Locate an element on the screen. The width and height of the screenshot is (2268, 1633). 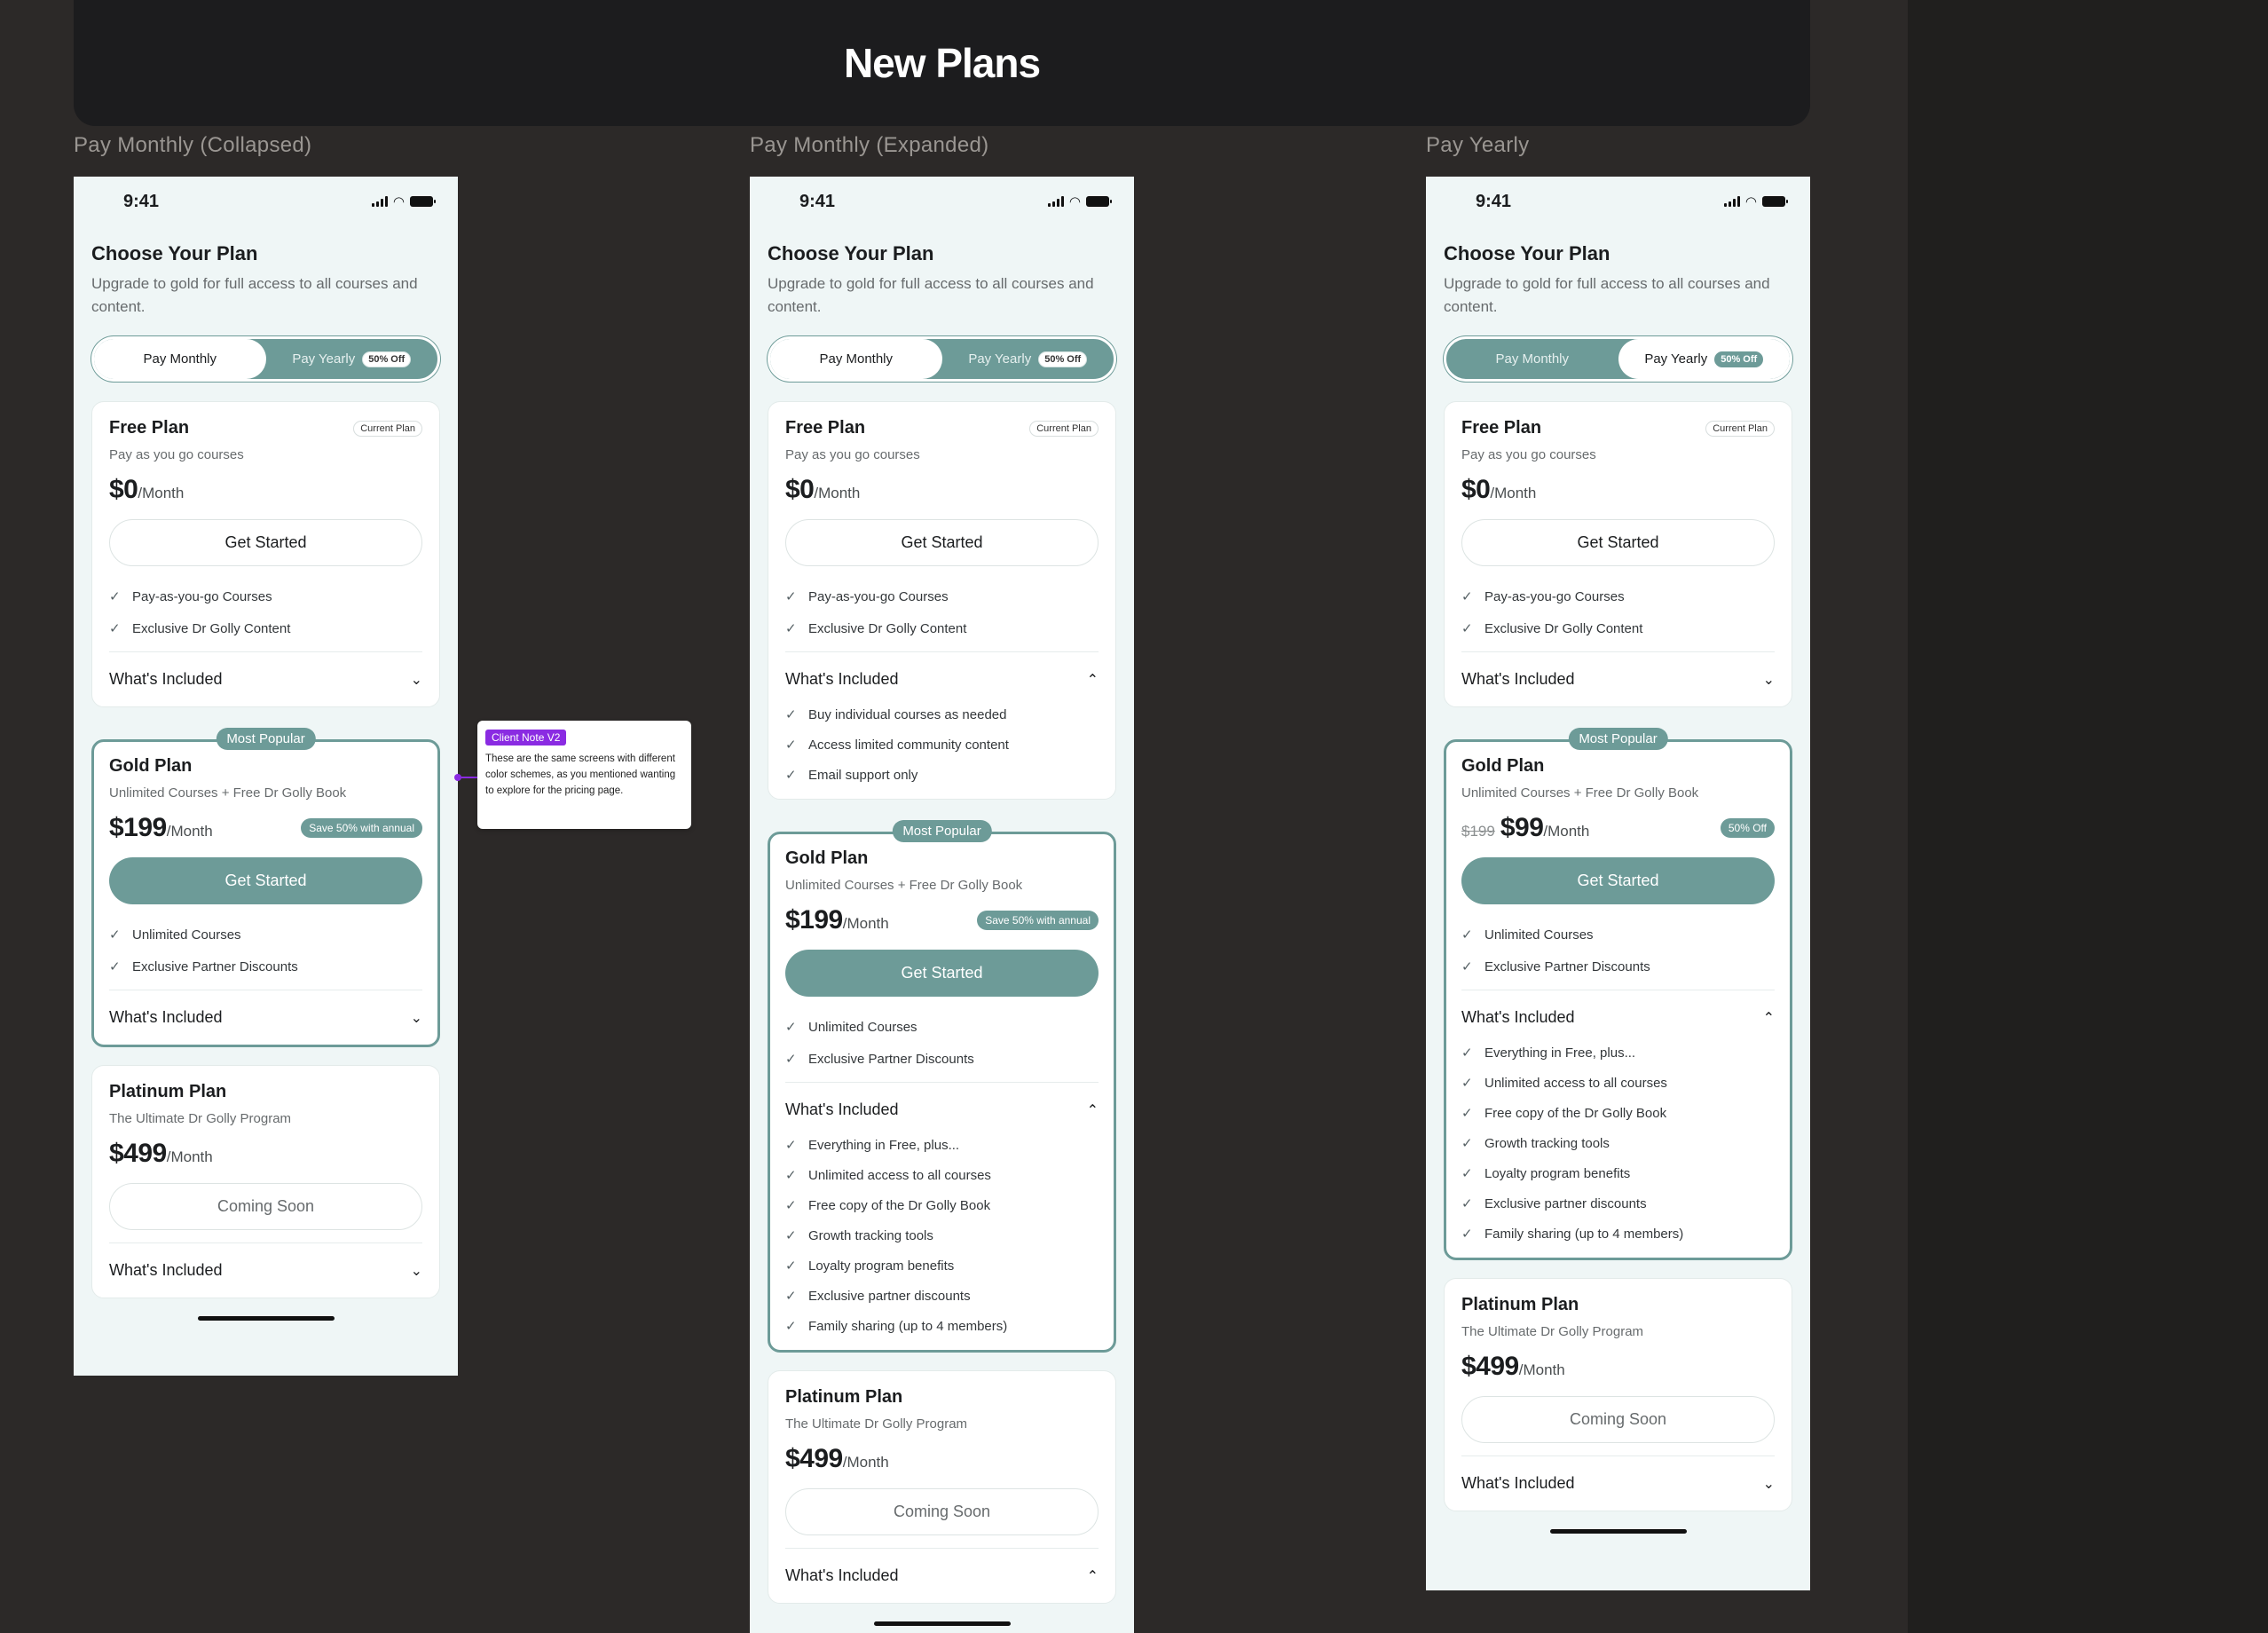
plan-name: Free Plan is located at coordinates (826, 428).